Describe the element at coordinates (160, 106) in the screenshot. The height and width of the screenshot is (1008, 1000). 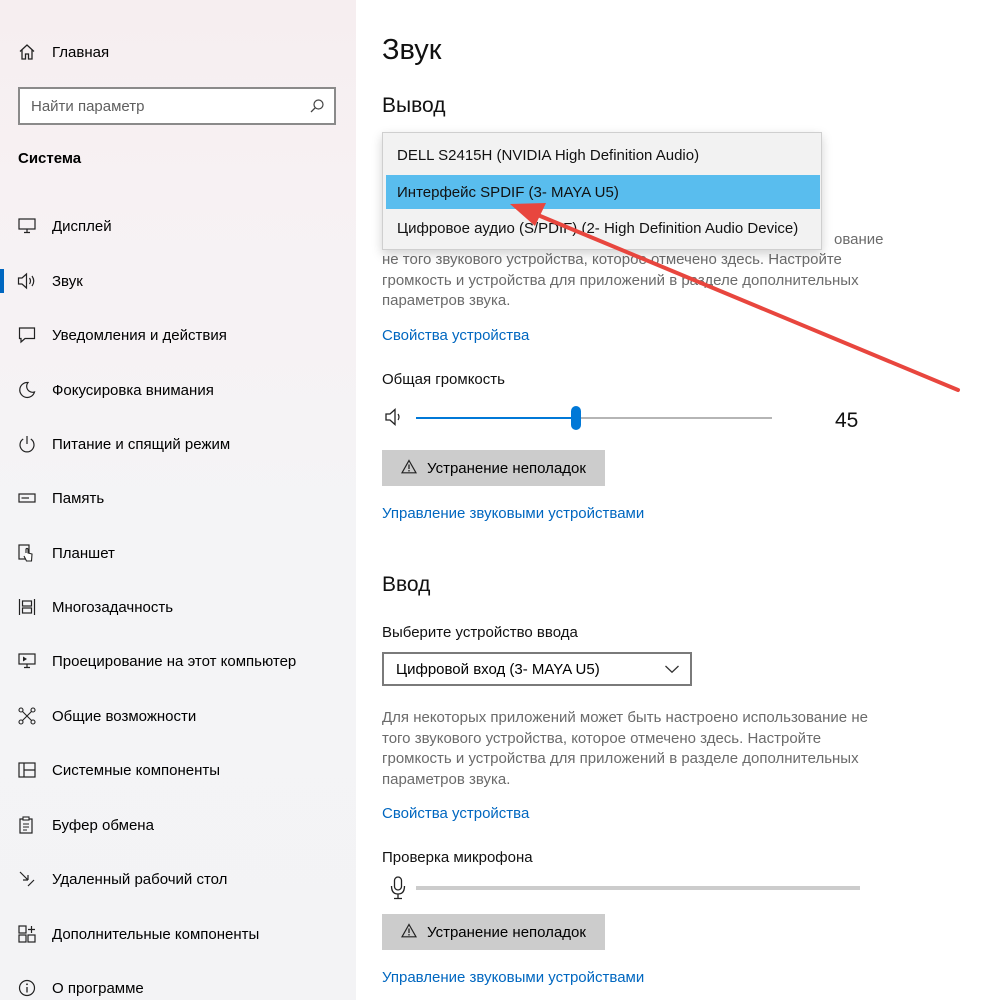
I see `search-input` at that location.